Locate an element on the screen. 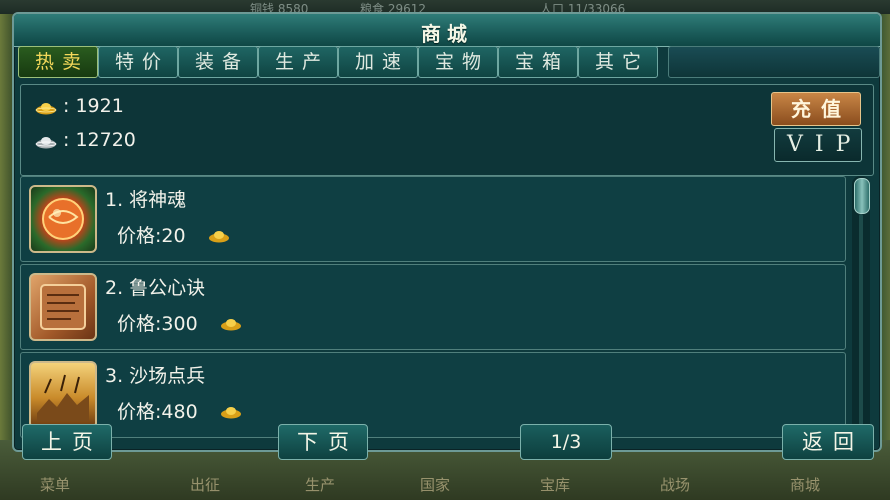 The width and height of the screenshot is (890, 500). tab-hot: 热卖 is located at coordinates (58, 62).